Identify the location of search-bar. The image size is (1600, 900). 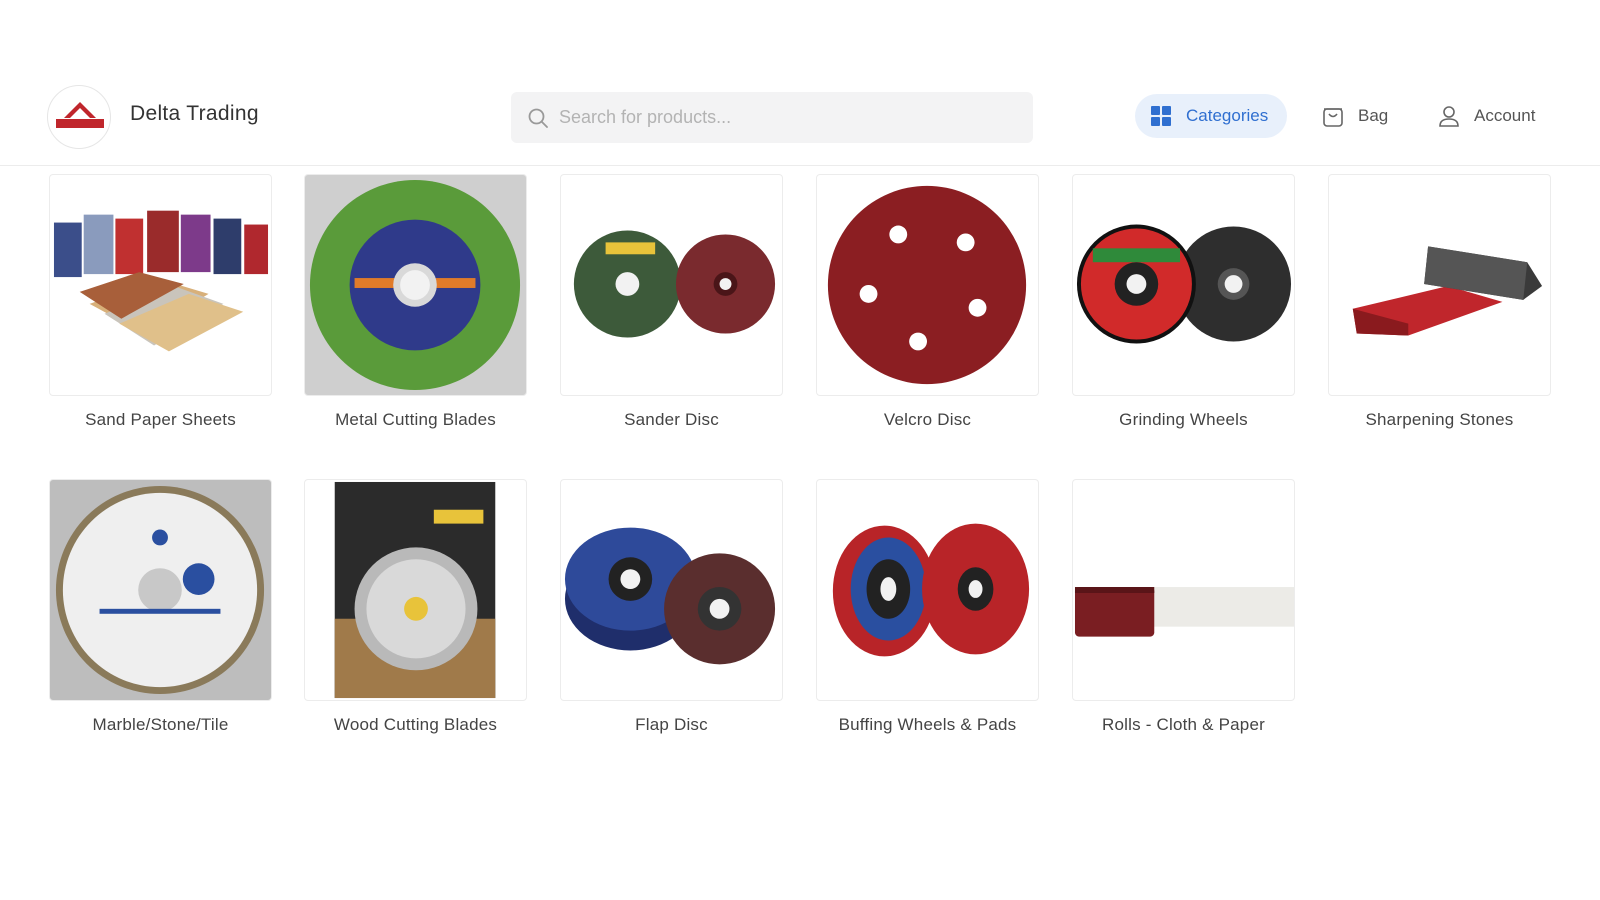
(772, 117).